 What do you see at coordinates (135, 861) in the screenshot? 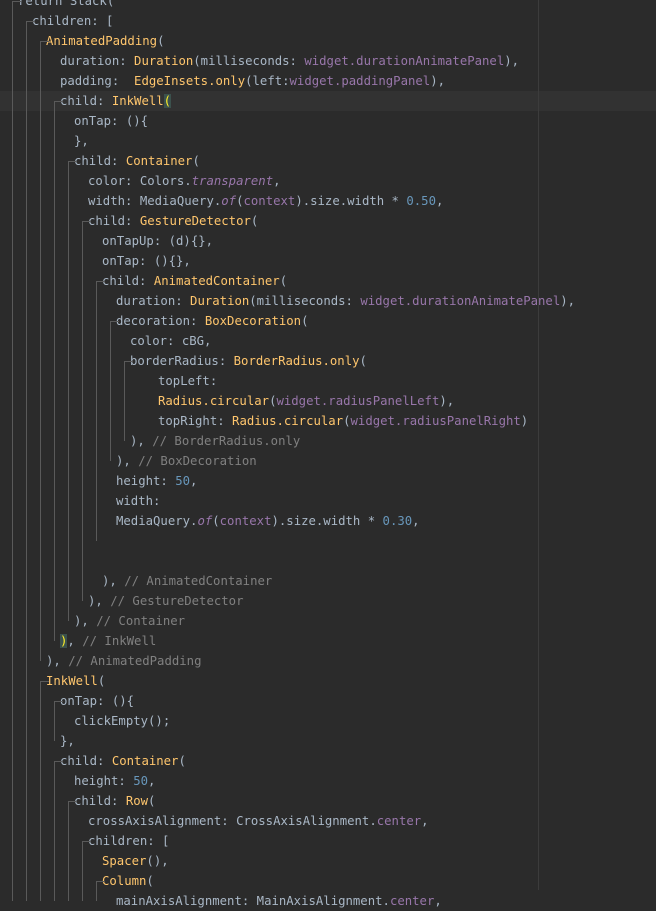
I see `code-line-content: Spacer(),` at bounding box center [135, 861].